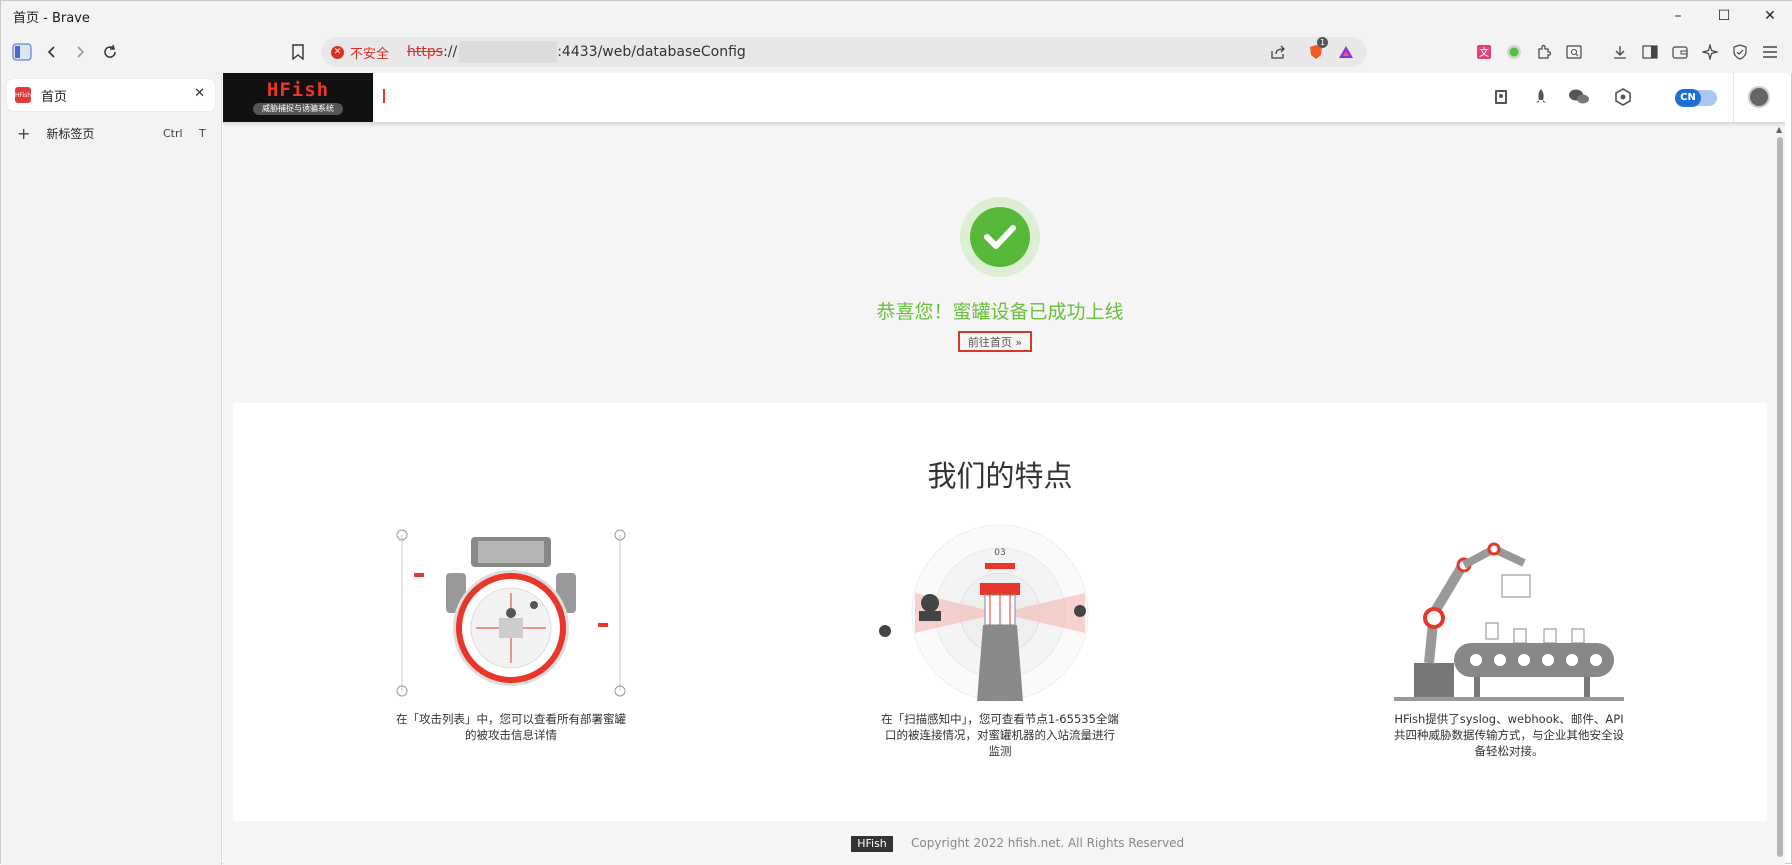 Image resolution: width=1792 pixels, height=865 pixels. I want to click on radar-tower-illustration: 03, so click(984, 613).